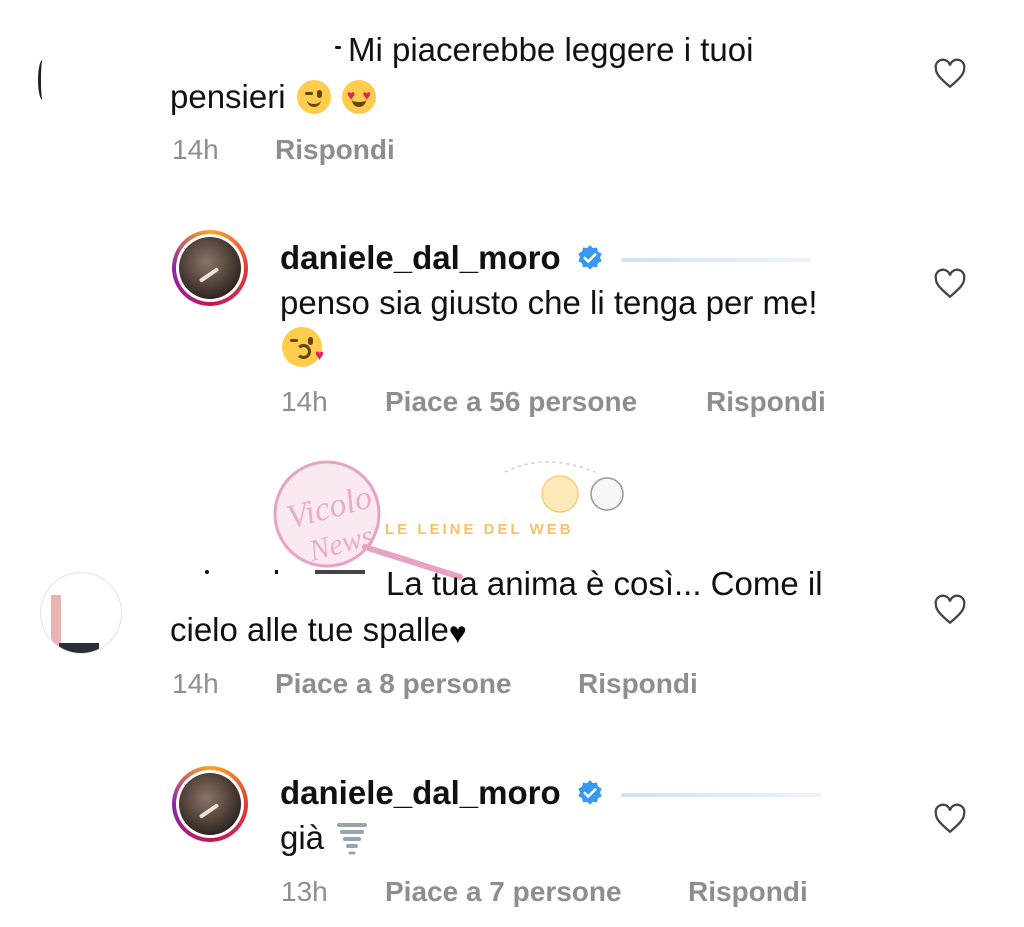 This screenshot has width=1024, height=927. Describe the element at coordinates (551, 49) in the screenshot. I see `comment-text: Mi piacerebbe leggere i tuoi` at that location.